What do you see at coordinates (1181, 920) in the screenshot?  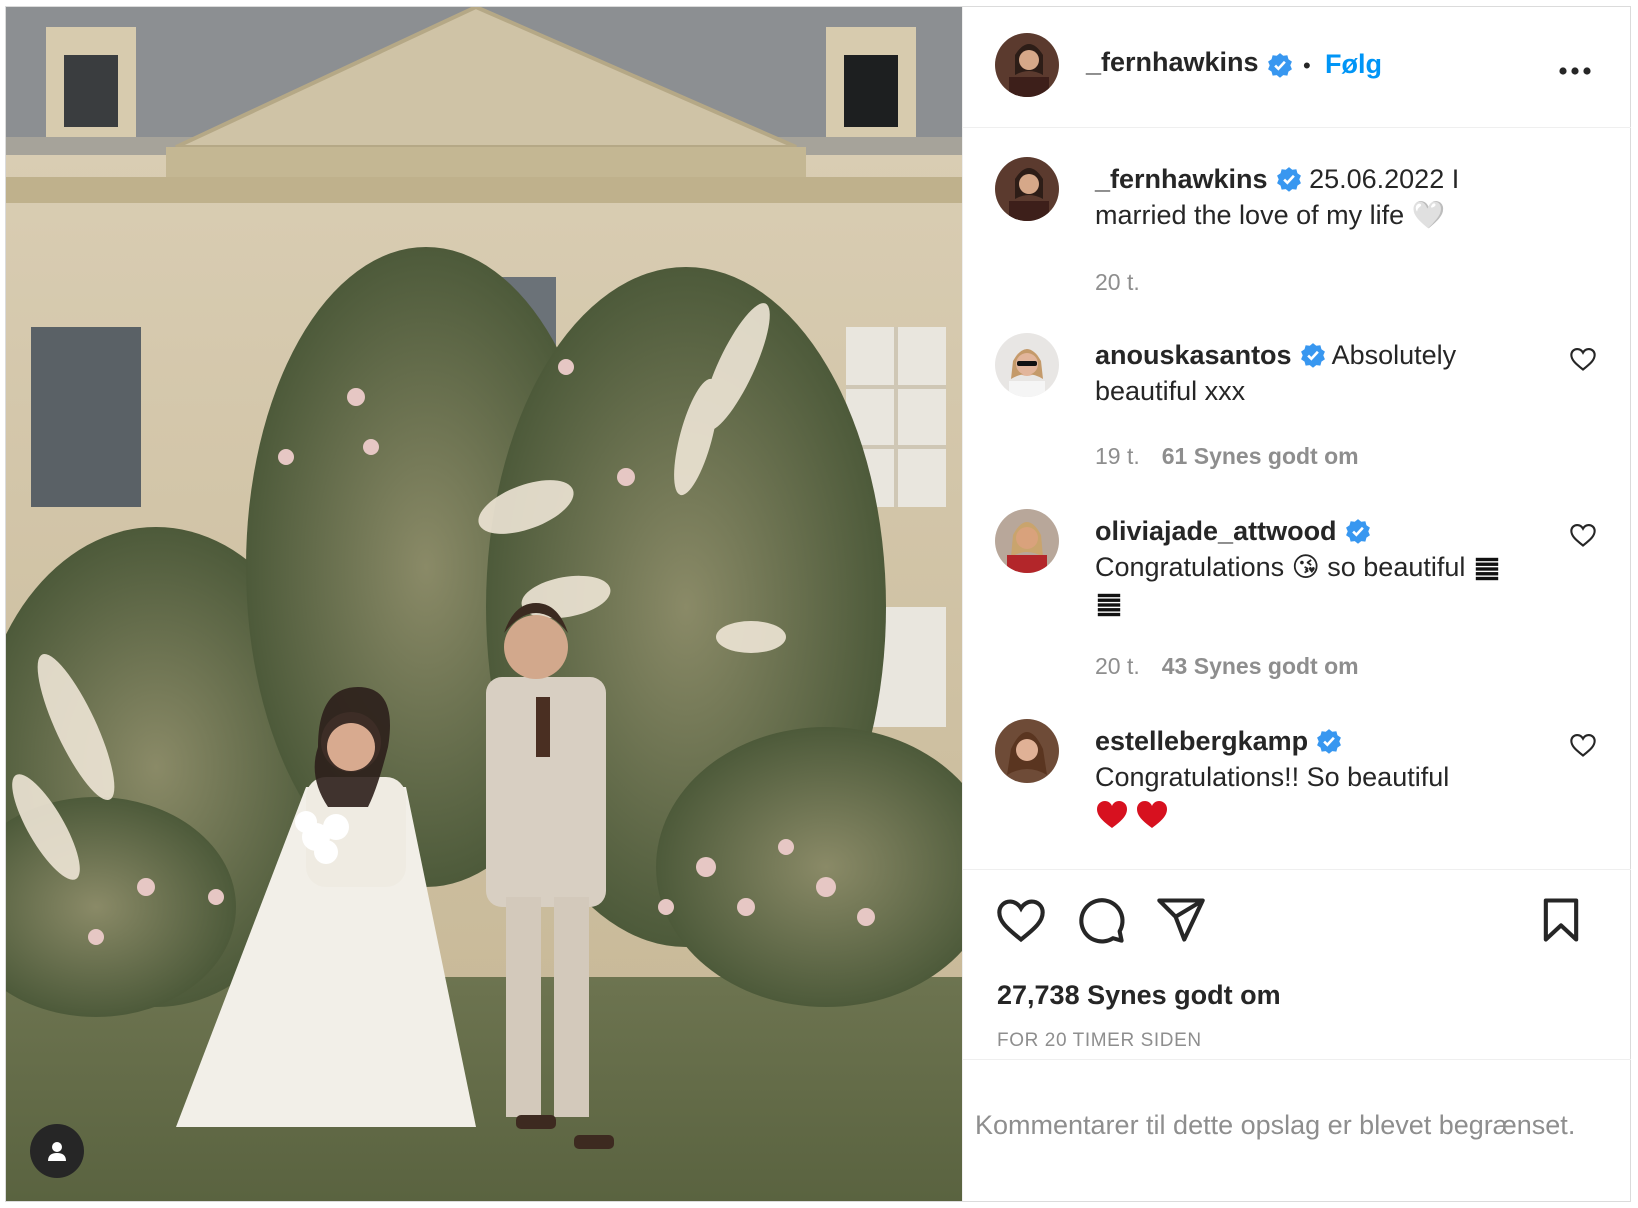 I see `send-icon` at bounding box center [1181, 920].